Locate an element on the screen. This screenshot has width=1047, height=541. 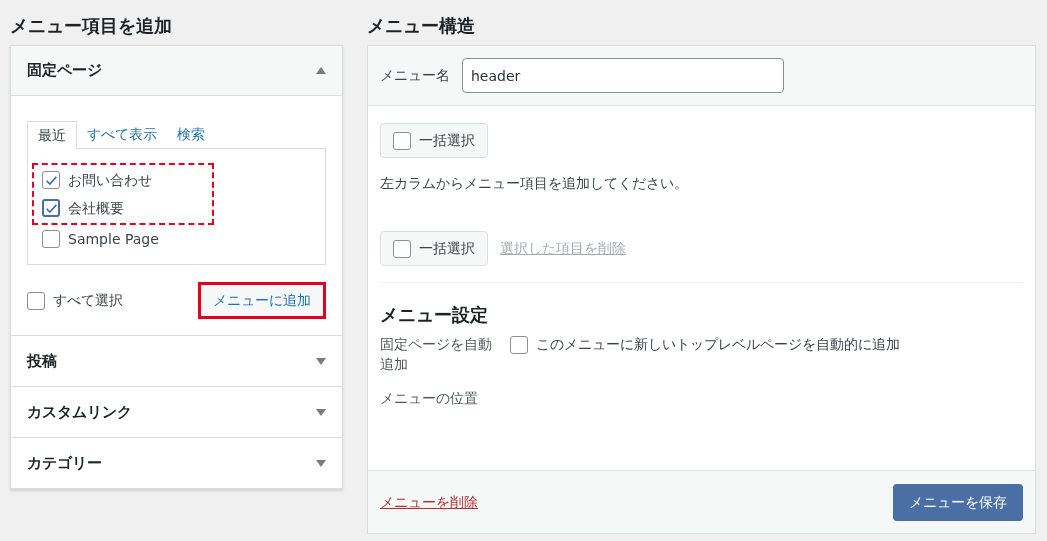
page-option-label: Sample Page is located at coordinates (113, 239).